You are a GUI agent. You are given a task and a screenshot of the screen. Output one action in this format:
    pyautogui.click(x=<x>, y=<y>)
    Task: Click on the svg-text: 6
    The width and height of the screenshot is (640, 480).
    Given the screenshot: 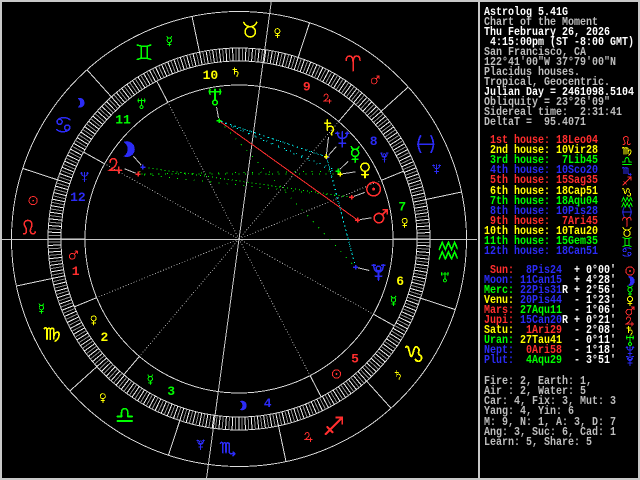 What is the action you would take?
    pyautogui.click(x=400, y=281)
    